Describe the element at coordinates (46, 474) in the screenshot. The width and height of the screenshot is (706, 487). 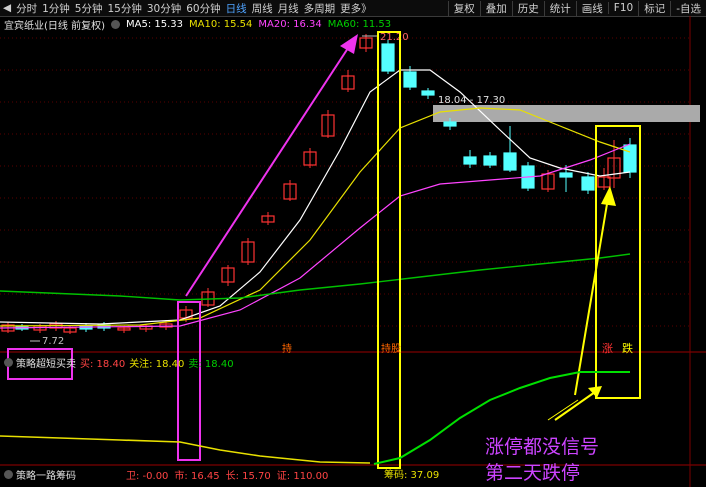
I see `indicator2-name: 策略一路筹码` at that location.